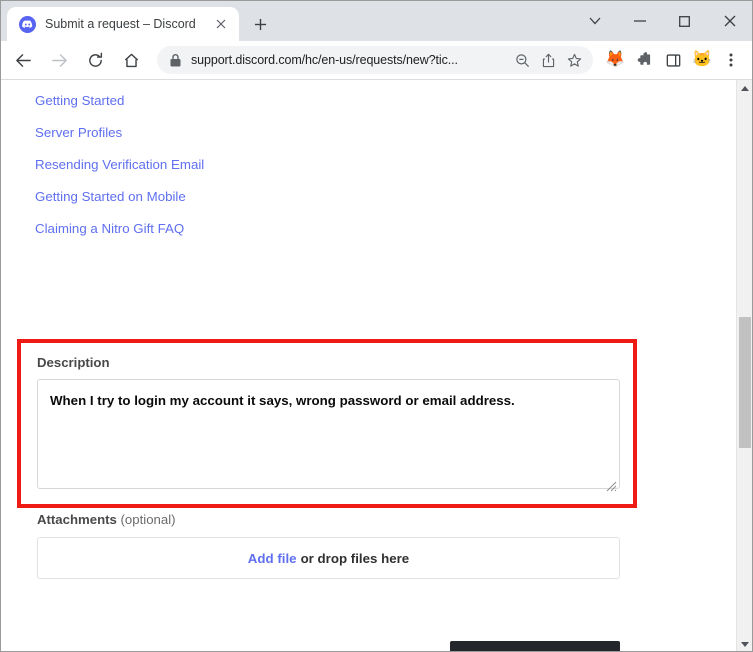 This screenshot has width=753, height=652. I want to click on attachments-optional-suffix: (optional), so click(146, 519).